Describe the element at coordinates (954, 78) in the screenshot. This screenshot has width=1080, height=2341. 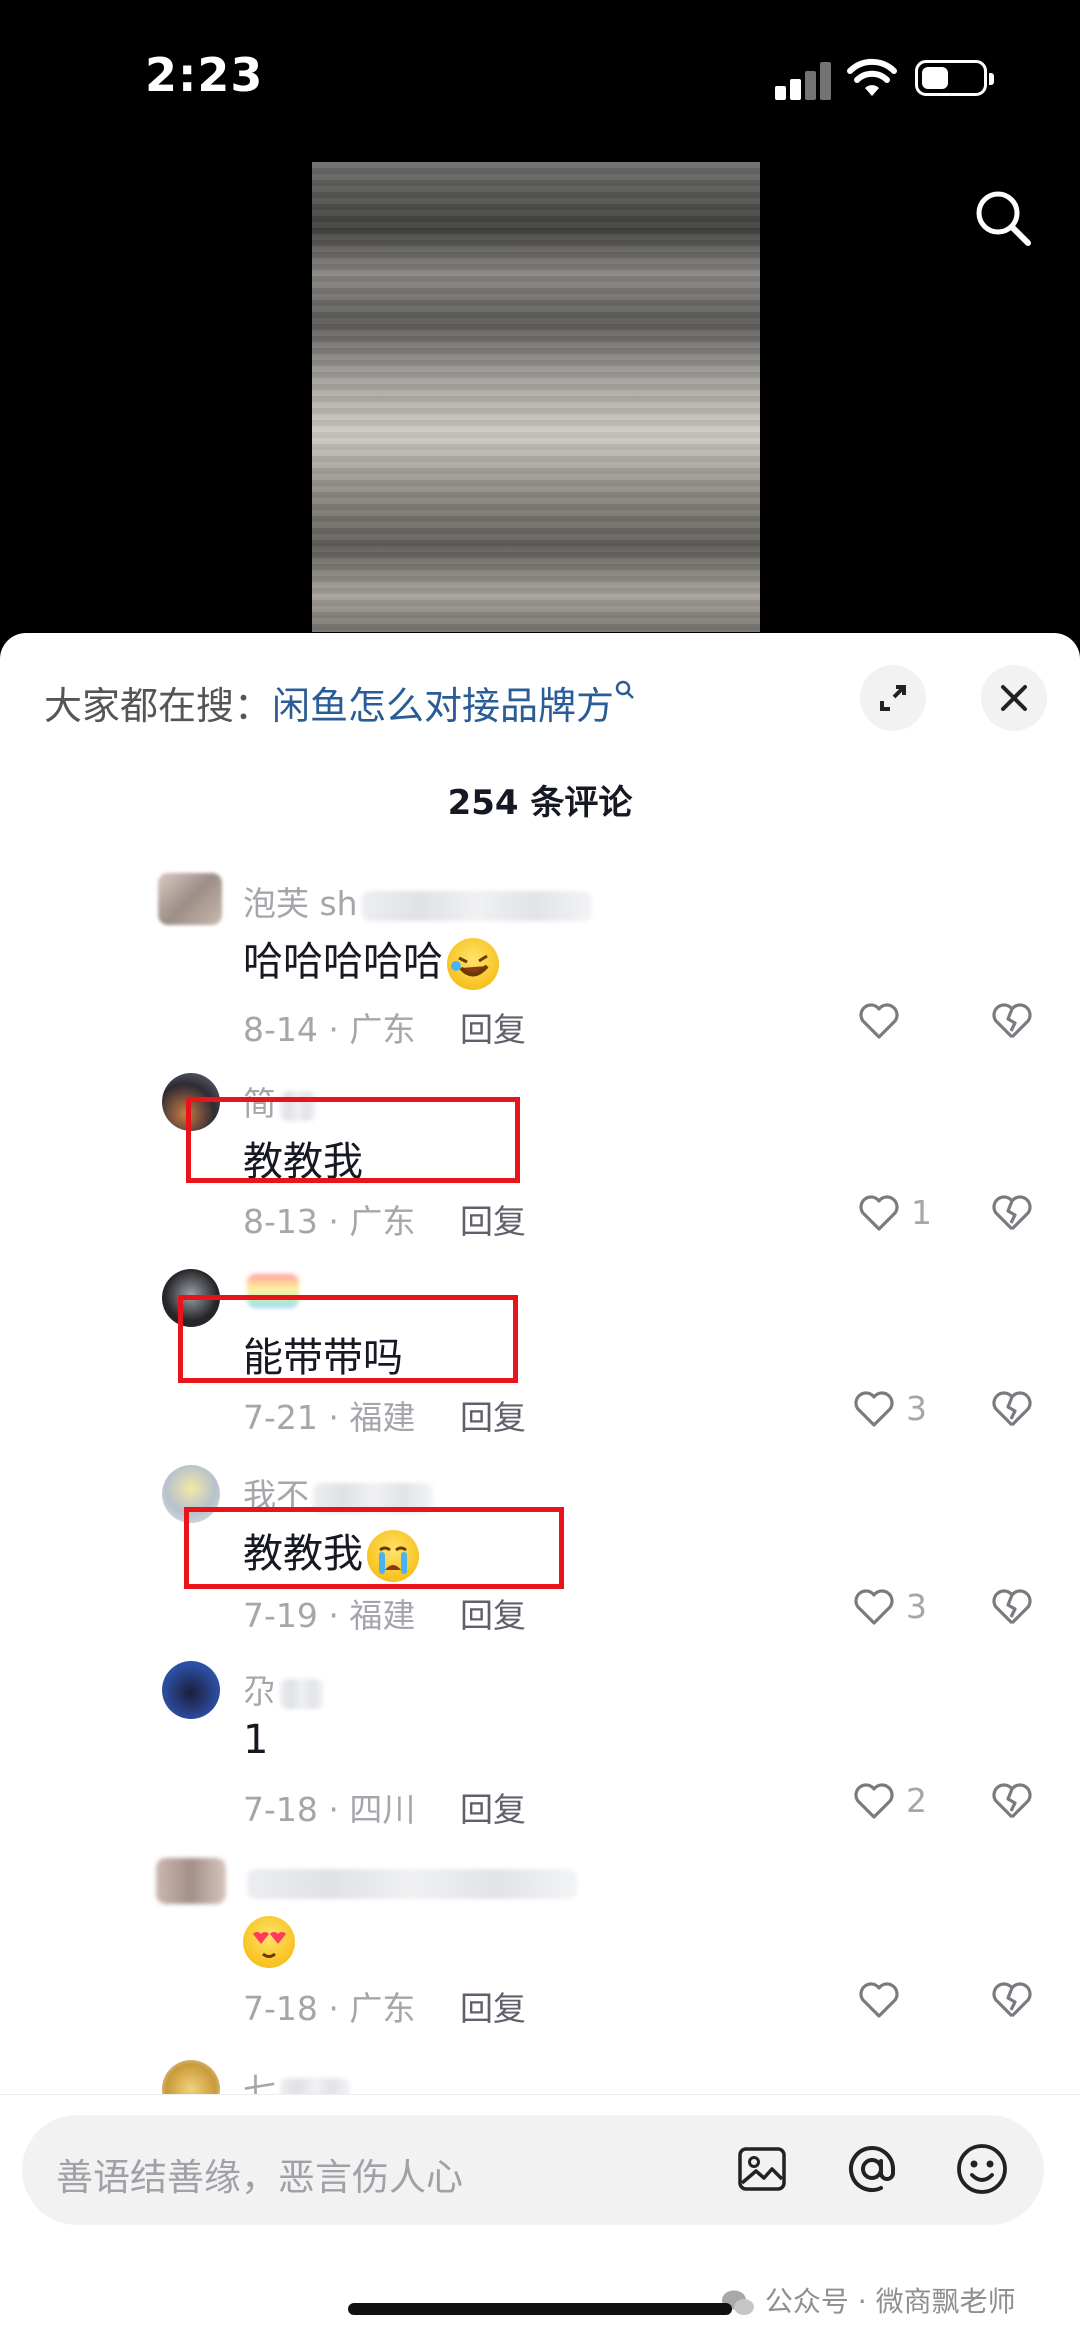
I see `battery-icon` at that location.